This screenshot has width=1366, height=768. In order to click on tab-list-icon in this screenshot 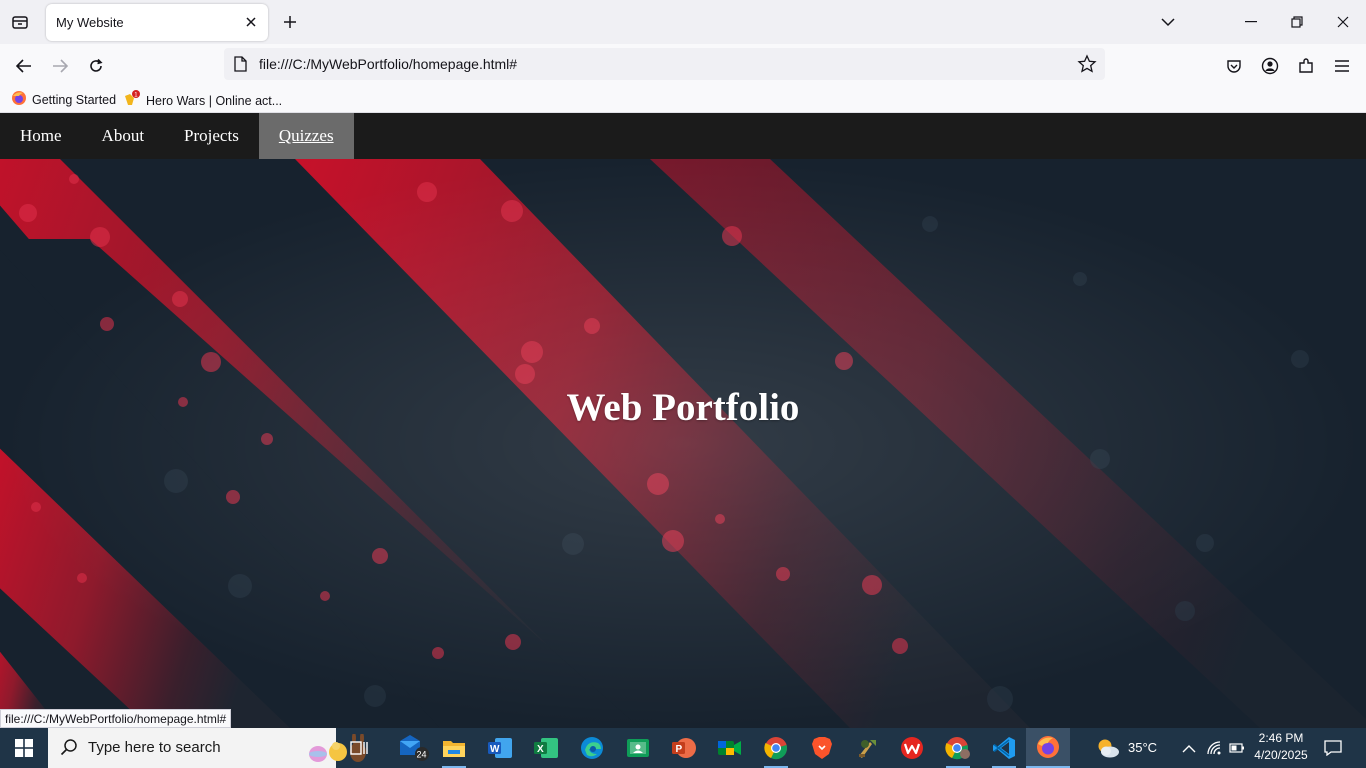, I will do `click(20, 22)`.